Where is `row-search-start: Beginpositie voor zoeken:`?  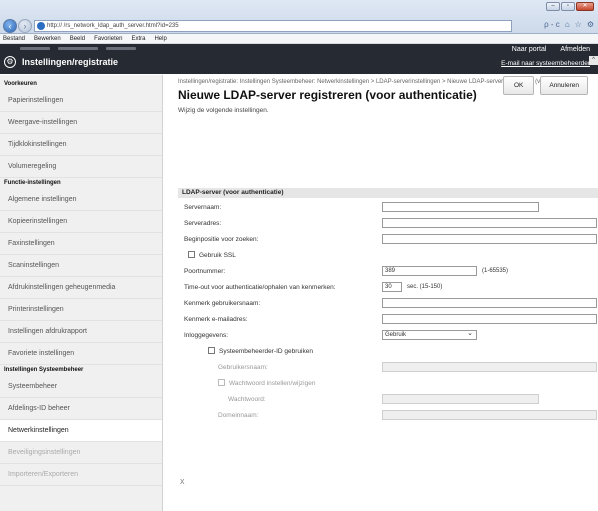 row-search-start: Beginpositie voor zoeken: is located at coordinates (388, 240).